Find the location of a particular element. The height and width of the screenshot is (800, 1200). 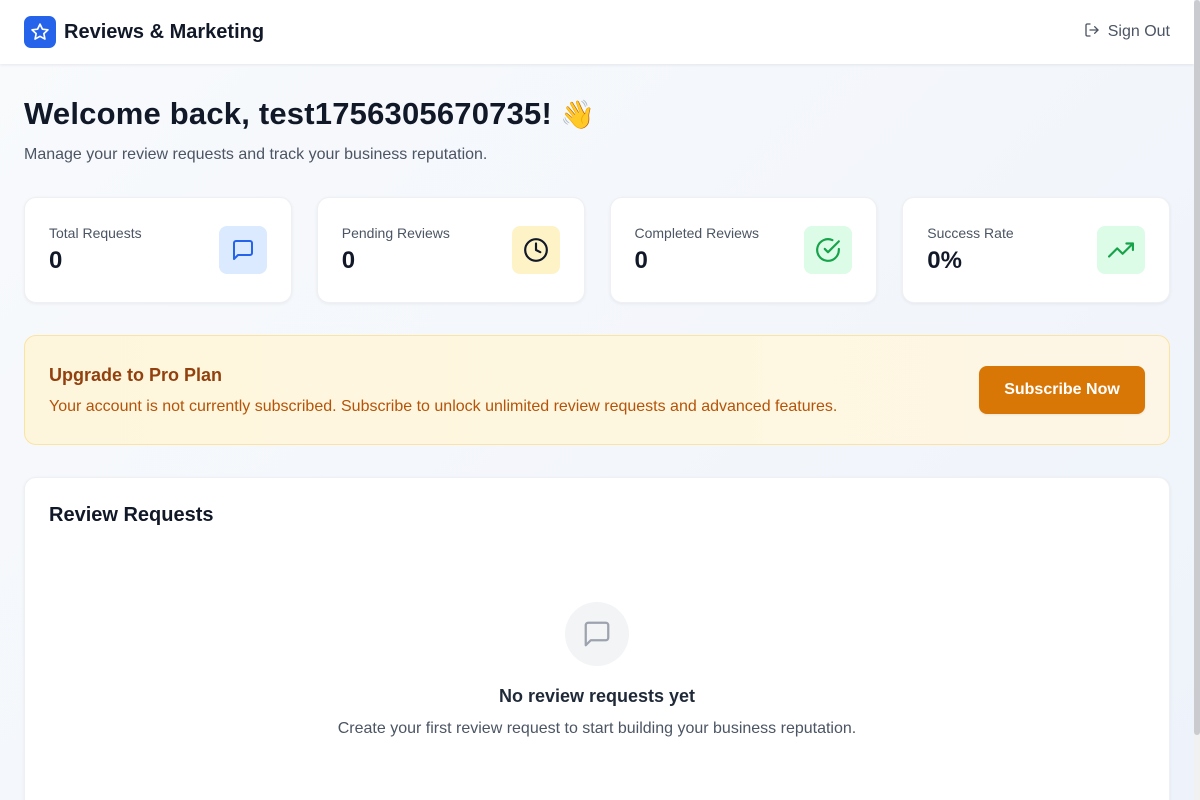

app-header: Reviews & Marketing Sign Out is located at coordinates (597, 32).